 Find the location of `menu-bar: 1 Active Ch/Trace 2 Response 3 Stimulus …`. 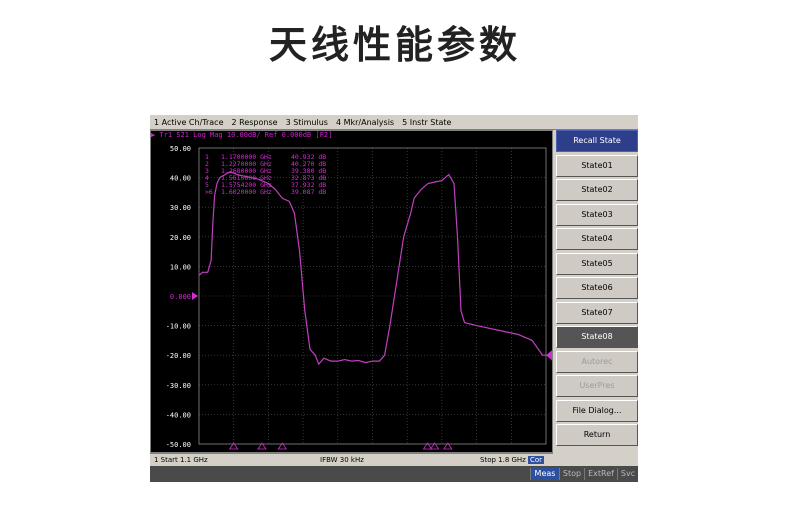

menu-bar: 1 Active Ch/Trace 2 Response 3 Stimulus … is located at coordinates (394, 122).